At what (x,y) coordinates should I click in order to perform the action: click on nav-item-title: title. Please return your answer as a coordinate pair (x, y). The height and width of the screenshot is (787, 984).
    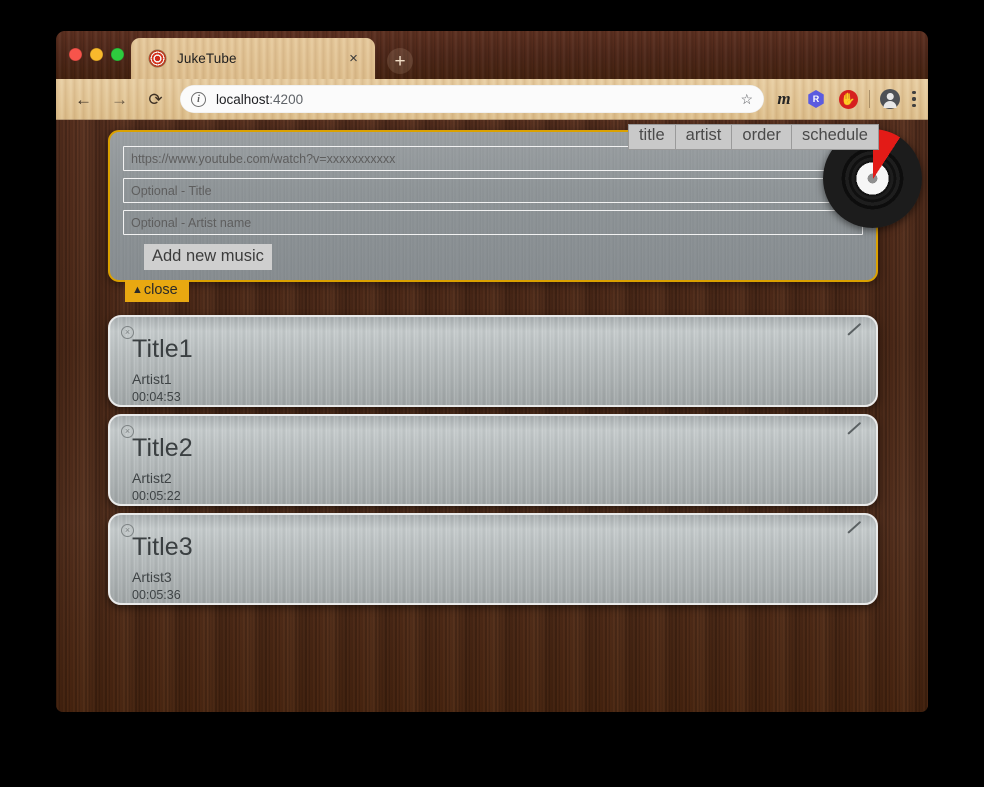
    Looking at the image, I should click on (651, 137).